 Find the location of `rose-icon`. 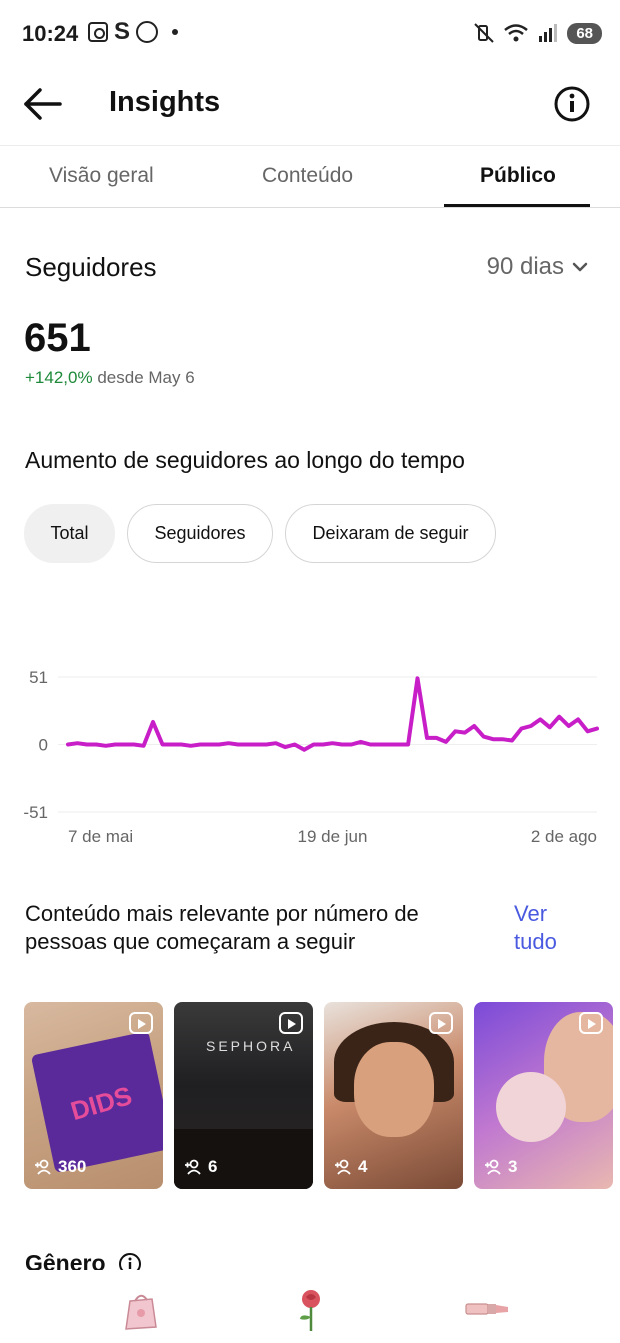

rose-icon is located at coordinates (310, 1310).